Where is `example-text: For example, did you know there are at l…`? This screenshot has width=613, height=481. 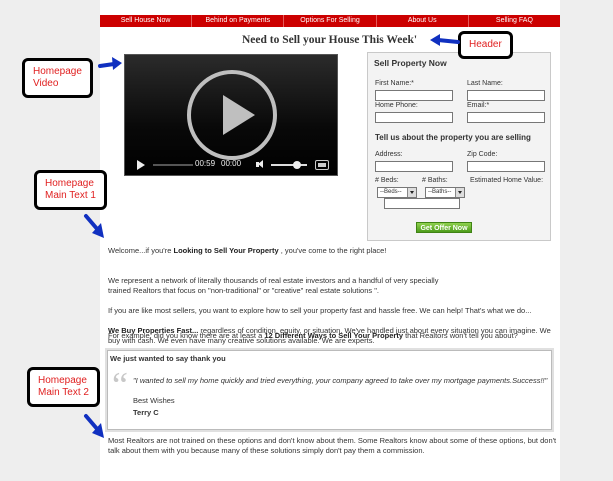
example-text: For example, did you know there are at l… is located at coordinates (186, 335).